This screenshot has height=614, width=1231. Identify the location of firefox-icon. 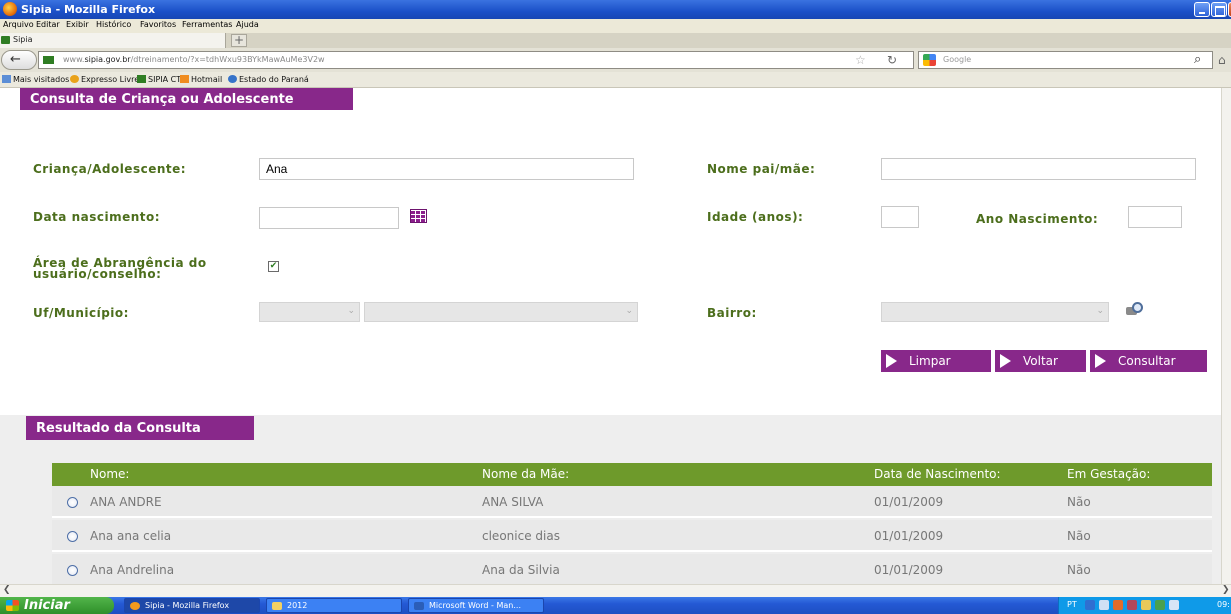
(135, 606).